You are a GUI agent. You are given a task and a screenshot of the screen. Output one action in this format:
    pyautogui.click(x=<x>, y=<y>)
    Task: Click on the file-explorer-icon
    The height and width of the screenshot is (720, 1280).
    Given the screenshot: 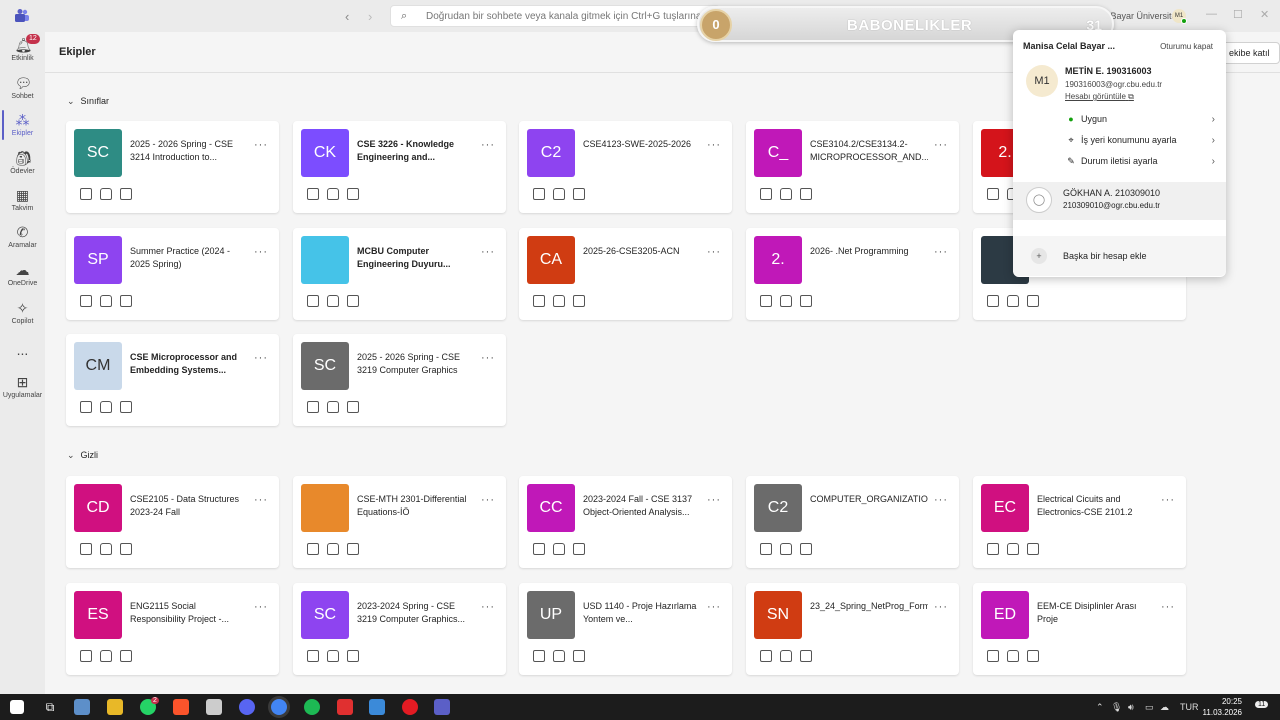 What is the action you would take?
    pyautogui.click(x=82, y=707)
    